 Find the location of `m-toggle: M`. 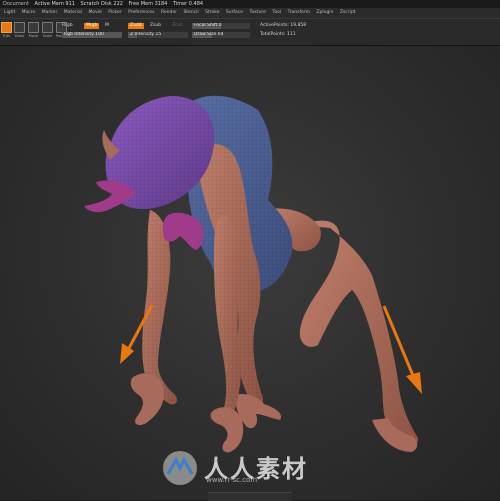

m-toggle: M is located at coordinates (107, 25).